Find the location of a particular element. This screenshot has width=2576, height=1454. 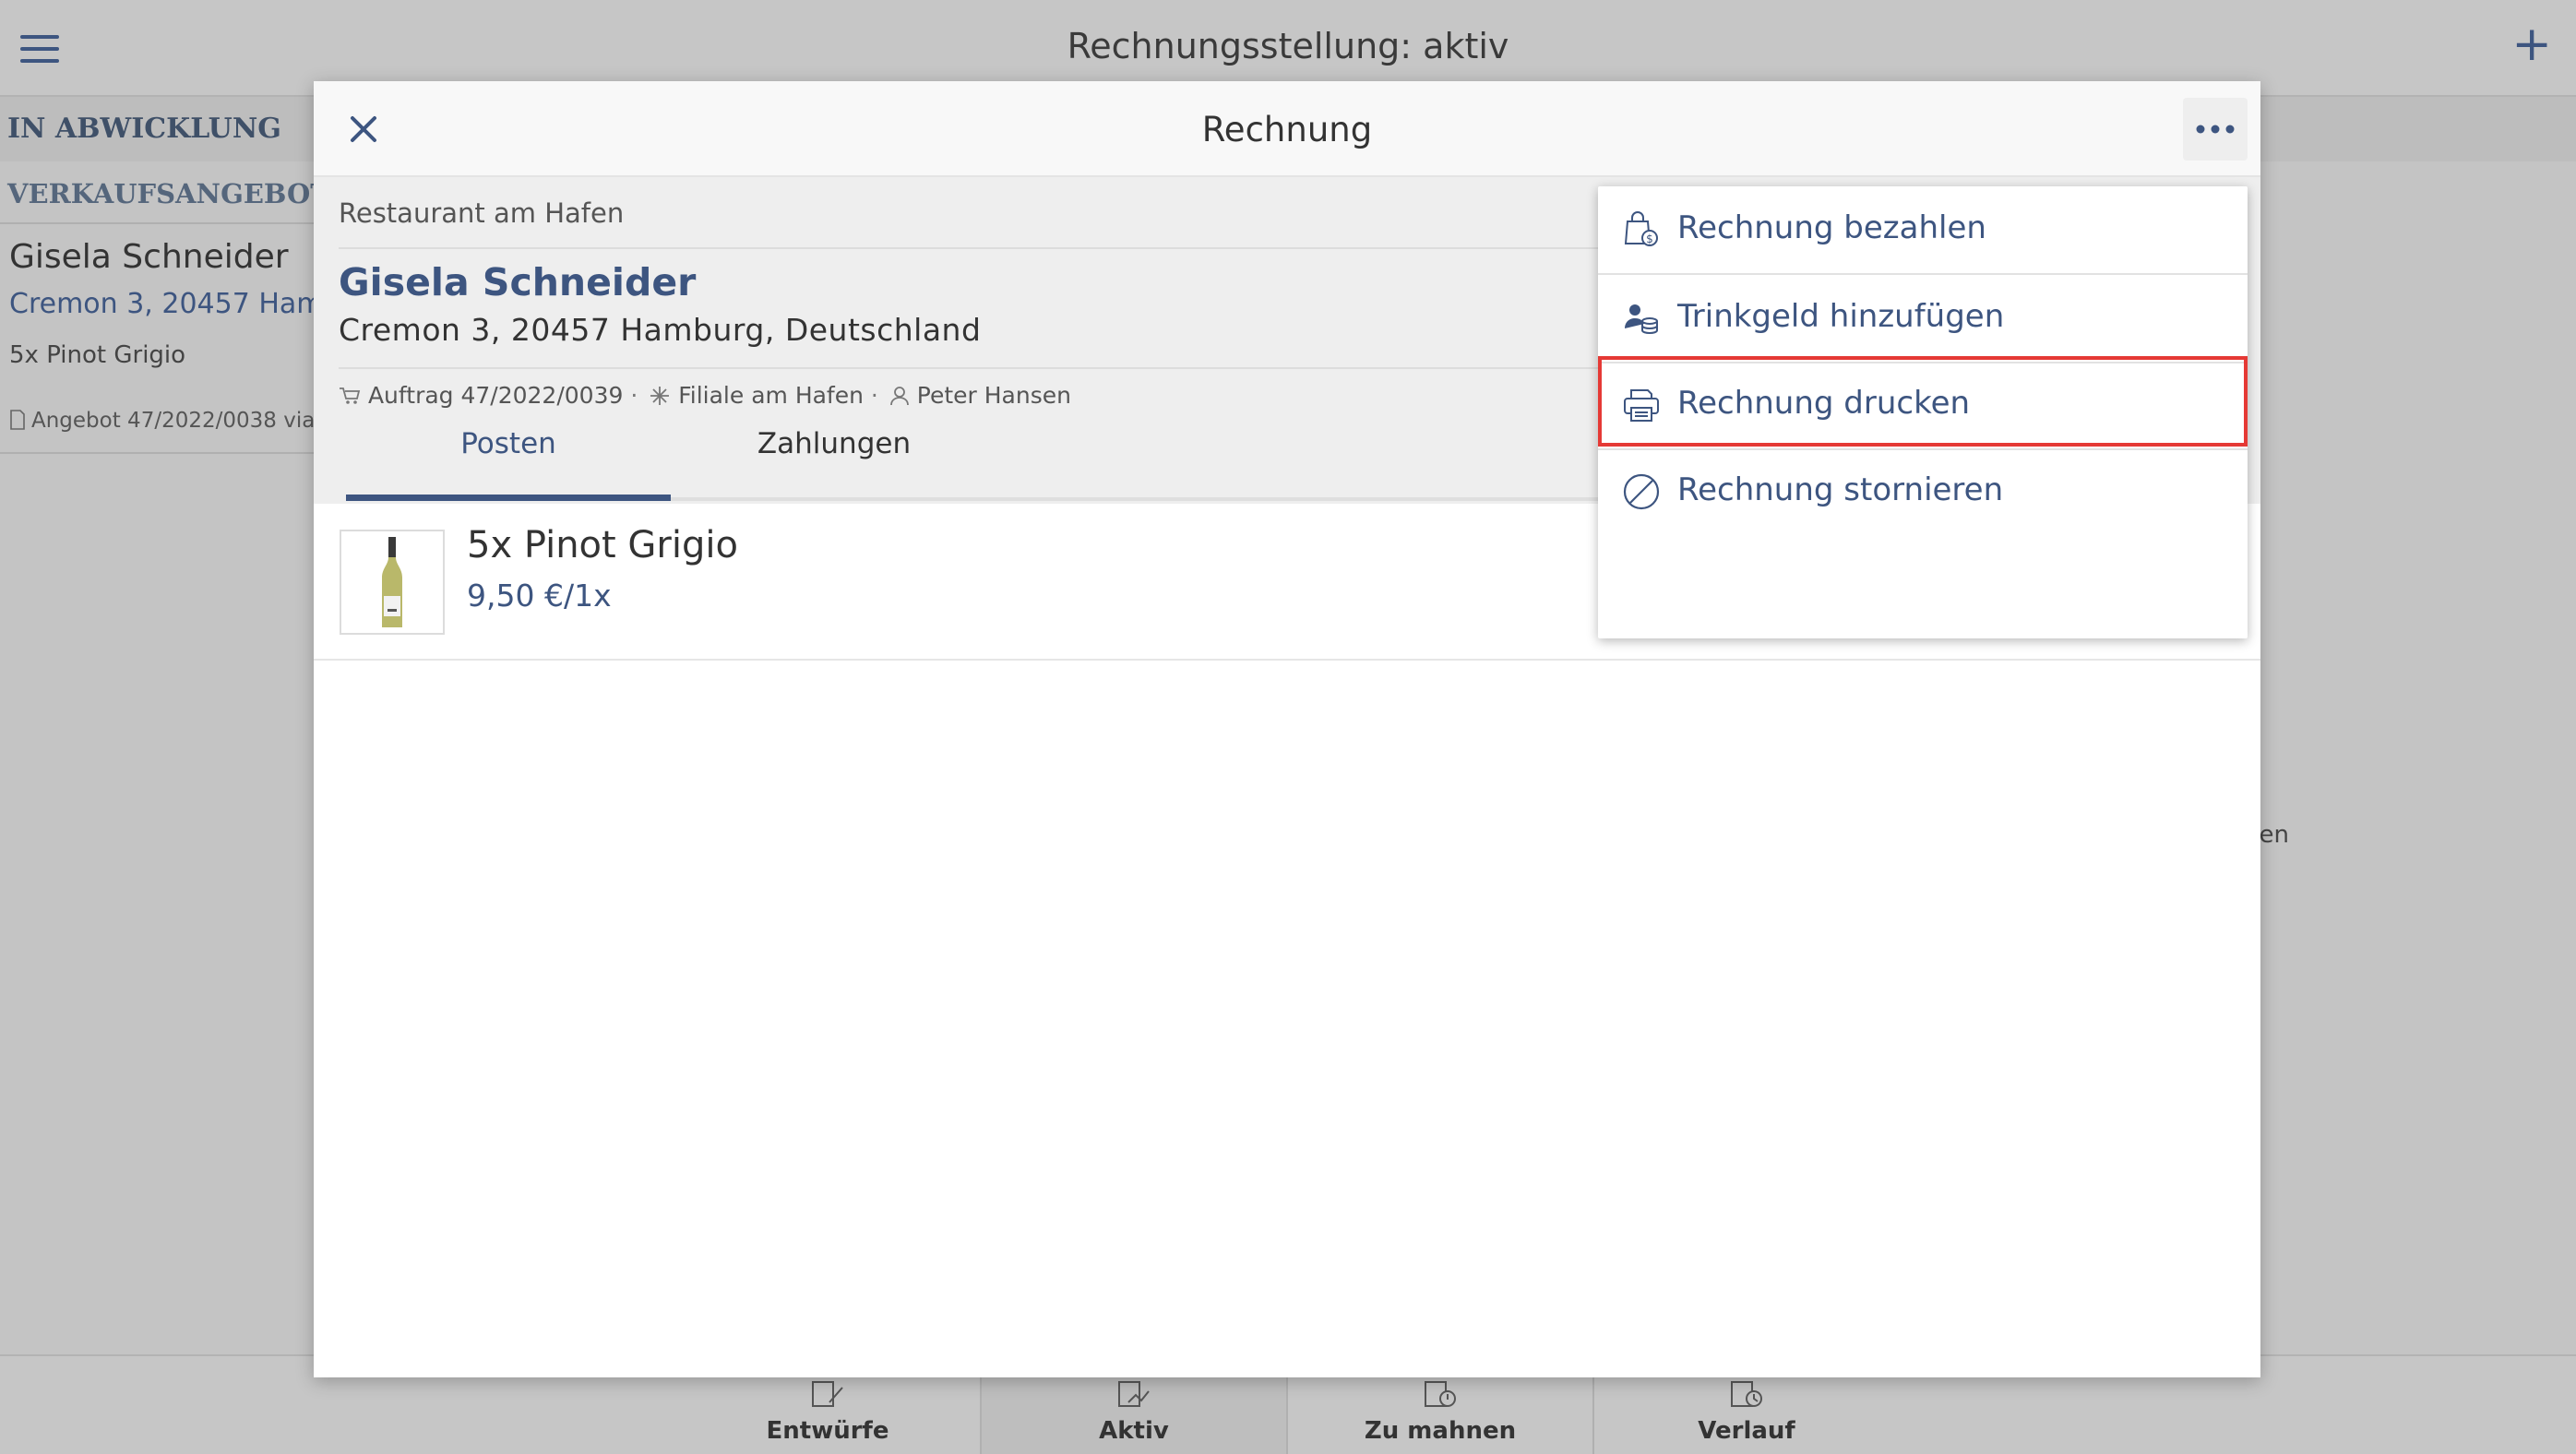

menu-item-label: Rechnung stornieren is located at coordinates (1841, 489).